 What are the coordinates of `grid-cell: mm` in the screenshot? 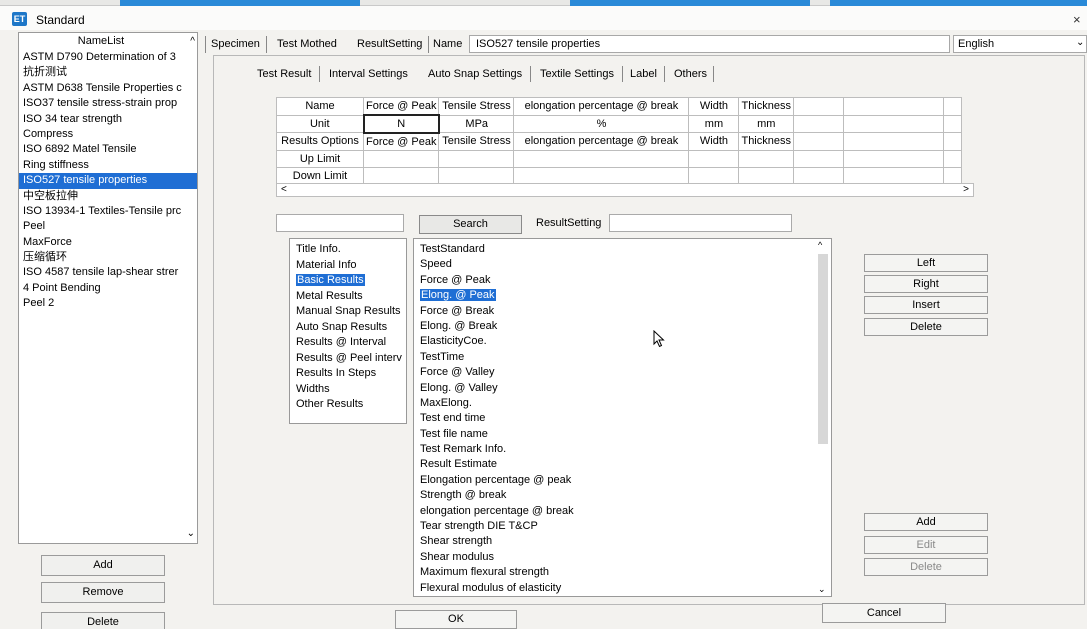 It's located at (714, 123).